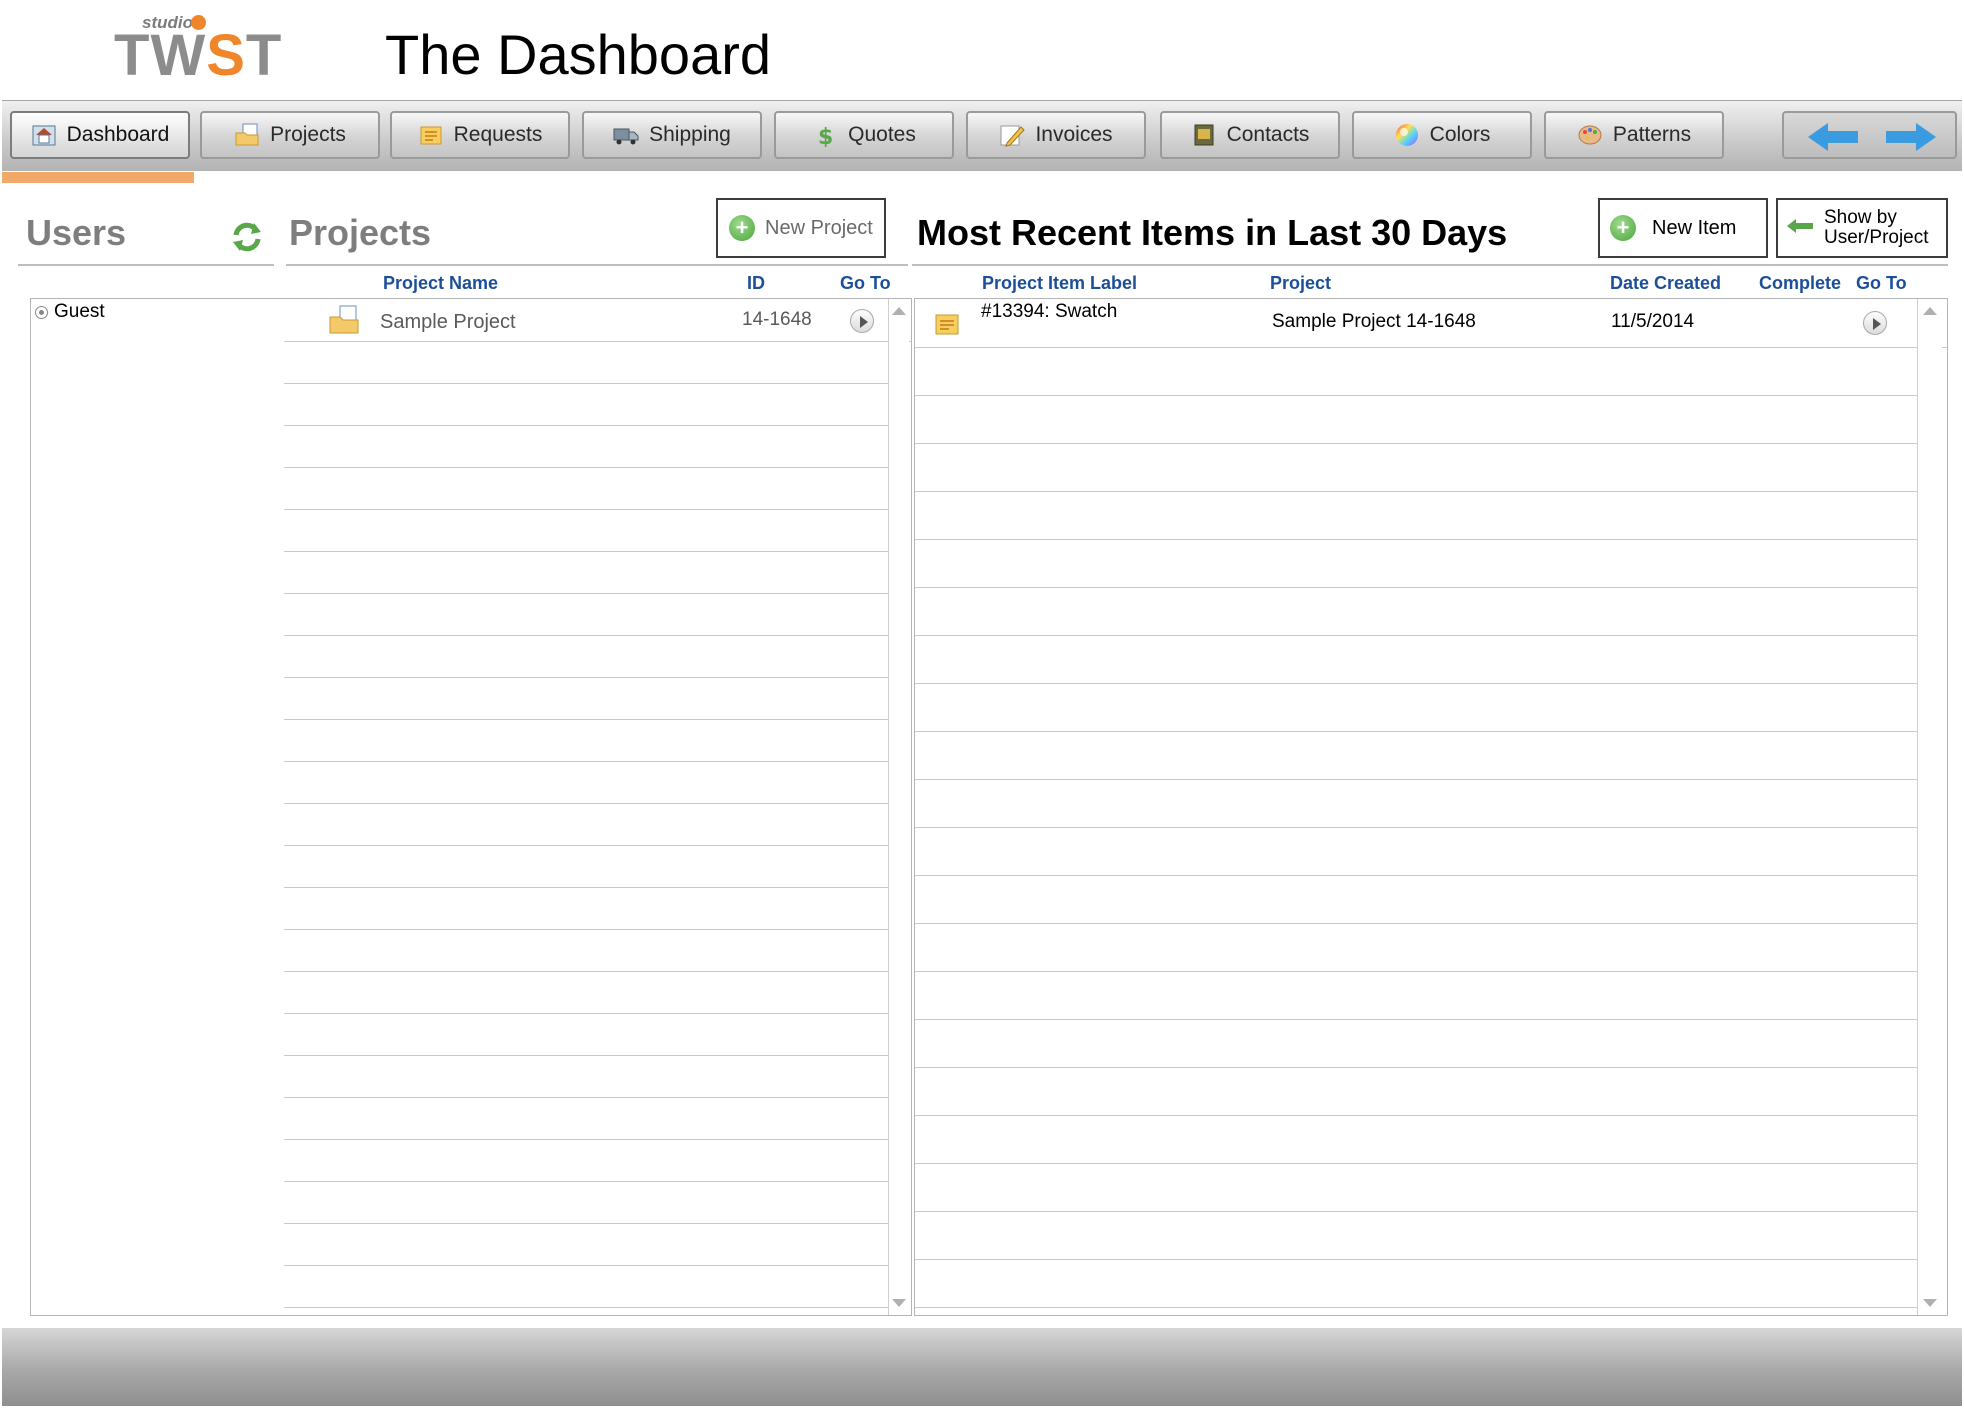 The image size is (1964, 1410). Describe the element at coordinates (777, 319) in the screenshot. I see `project-id: 14-1648` at that location.